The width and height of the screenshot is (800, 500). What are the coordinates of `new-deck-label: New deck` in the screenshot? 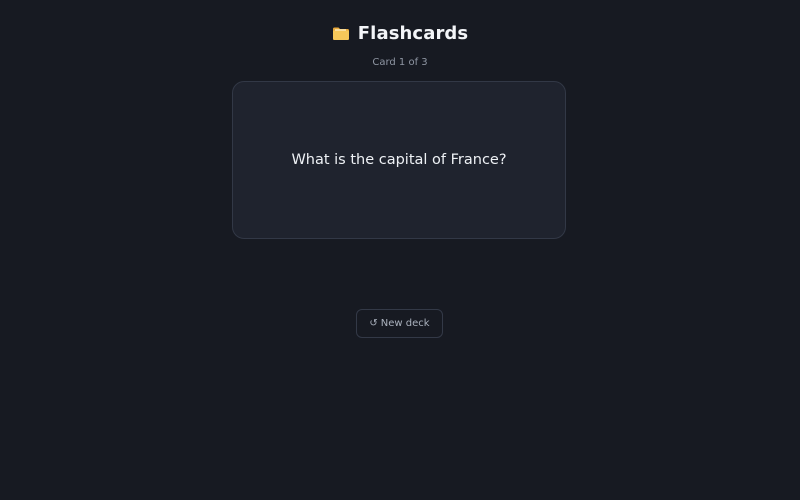 It's located at (405, 323).